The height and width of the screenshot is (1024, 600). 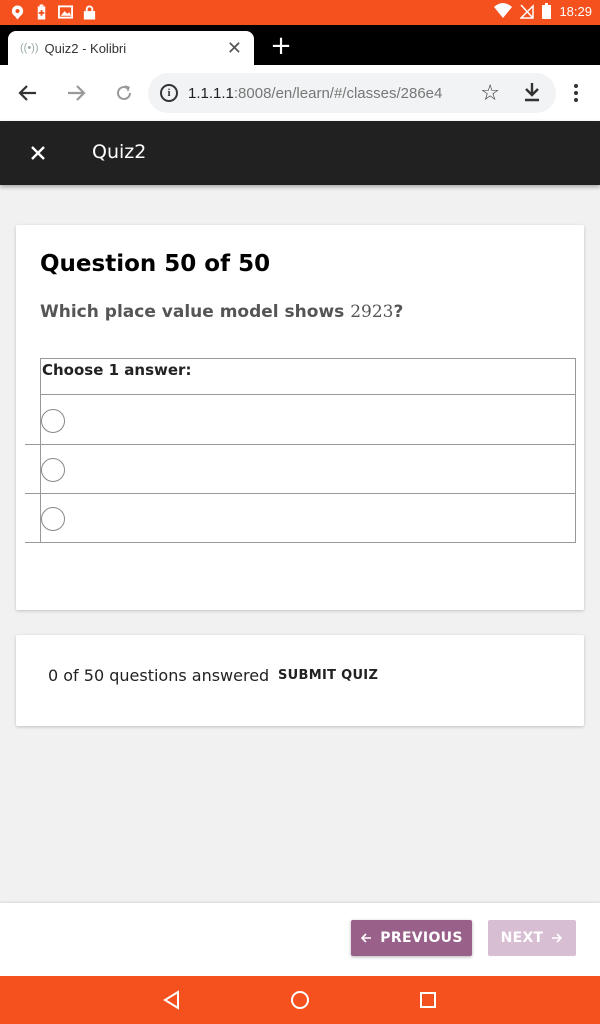 I want to click on lock-icon, so click(x=89, y=12).